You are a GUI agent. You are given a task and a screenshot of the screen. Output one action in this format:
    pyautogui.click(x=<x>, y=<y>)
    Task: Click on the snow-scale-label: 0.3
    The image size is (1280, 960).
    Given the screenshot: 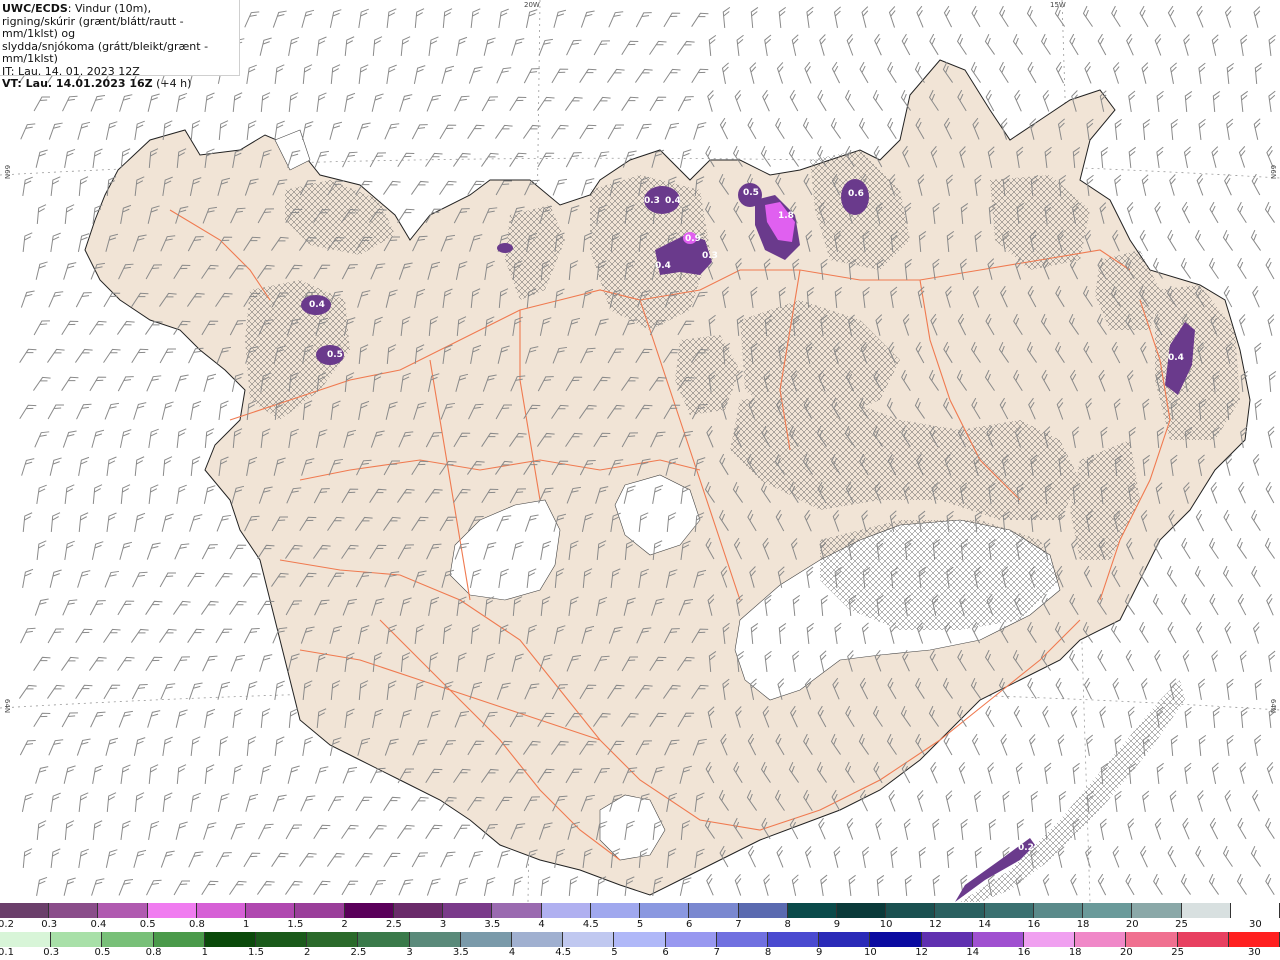 What is the action you would take?
    pyautogui.click(x=49, y=924)
    